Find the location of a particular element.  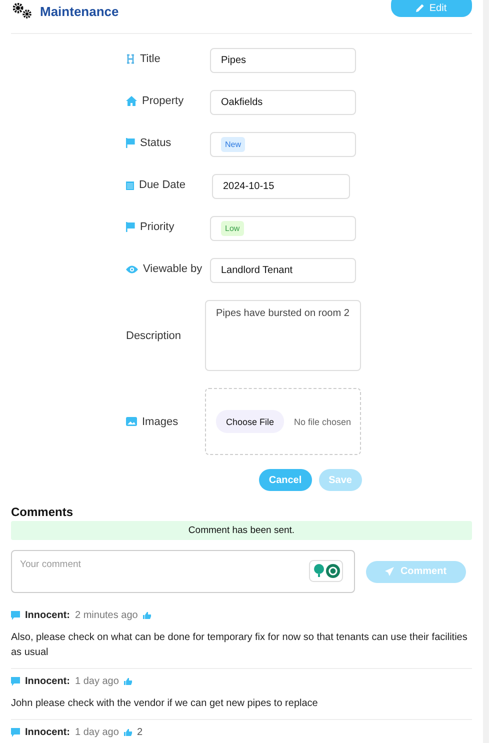

field-label: Title is located at coordinates (150, 59).